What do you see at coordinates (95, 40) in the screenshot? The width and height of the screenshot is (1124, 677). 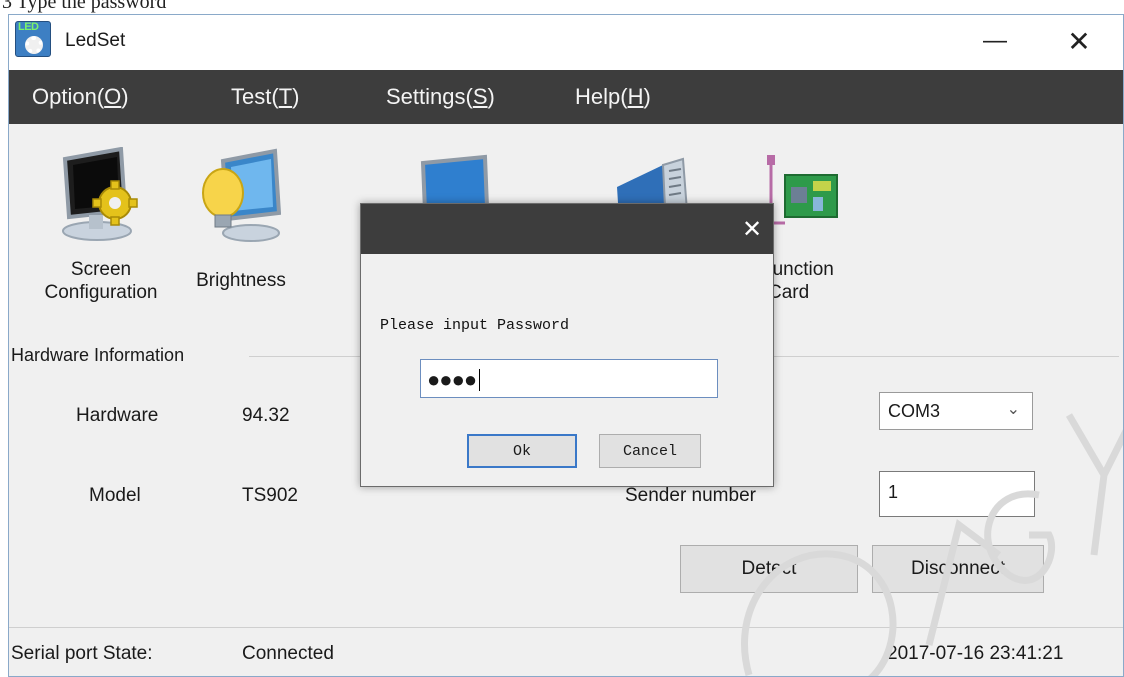 I see `window-title: LedSet` at bounding box center [95, 40].